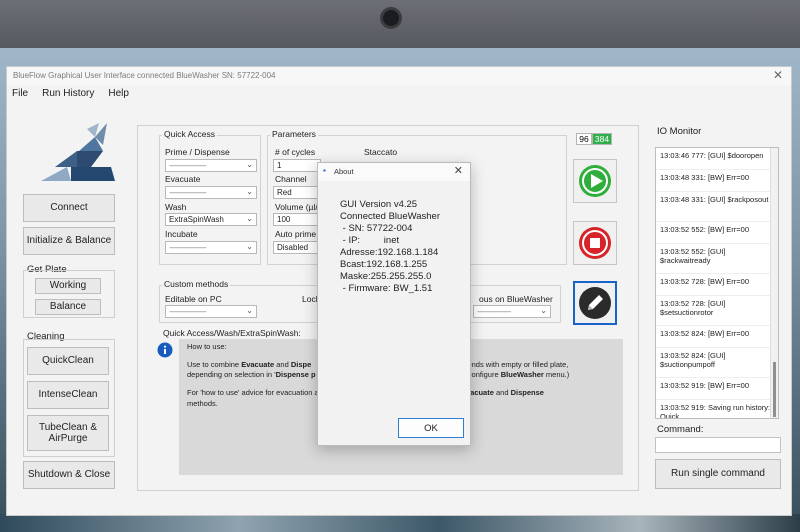 This screenshot has width=800, height=532. What do you see at coordinates (211, 247) in the screenshot?
I see `incubate-select: ---------------------- ⌄` at bounding box center [211, 247].